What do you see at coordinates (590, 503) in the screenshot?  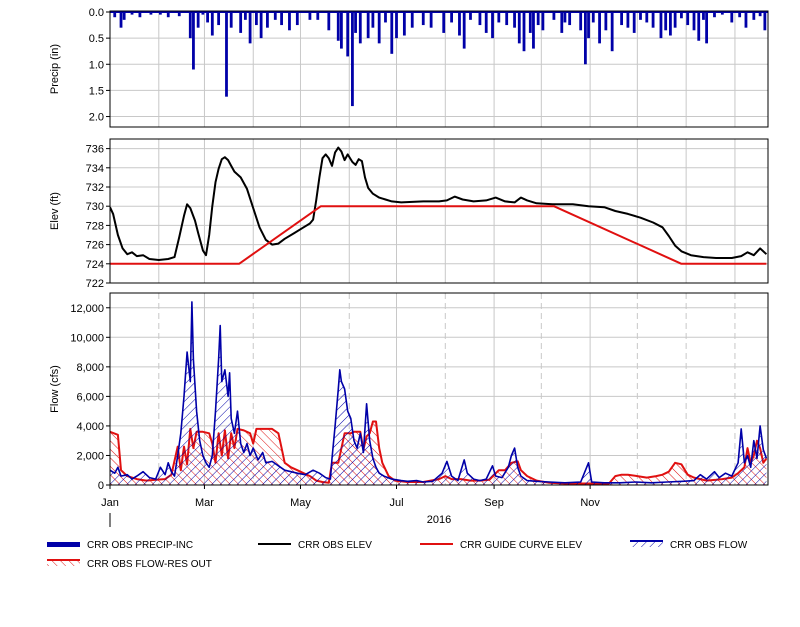 I see `x-tick-label: Nov` at bounding box center [590, 503].